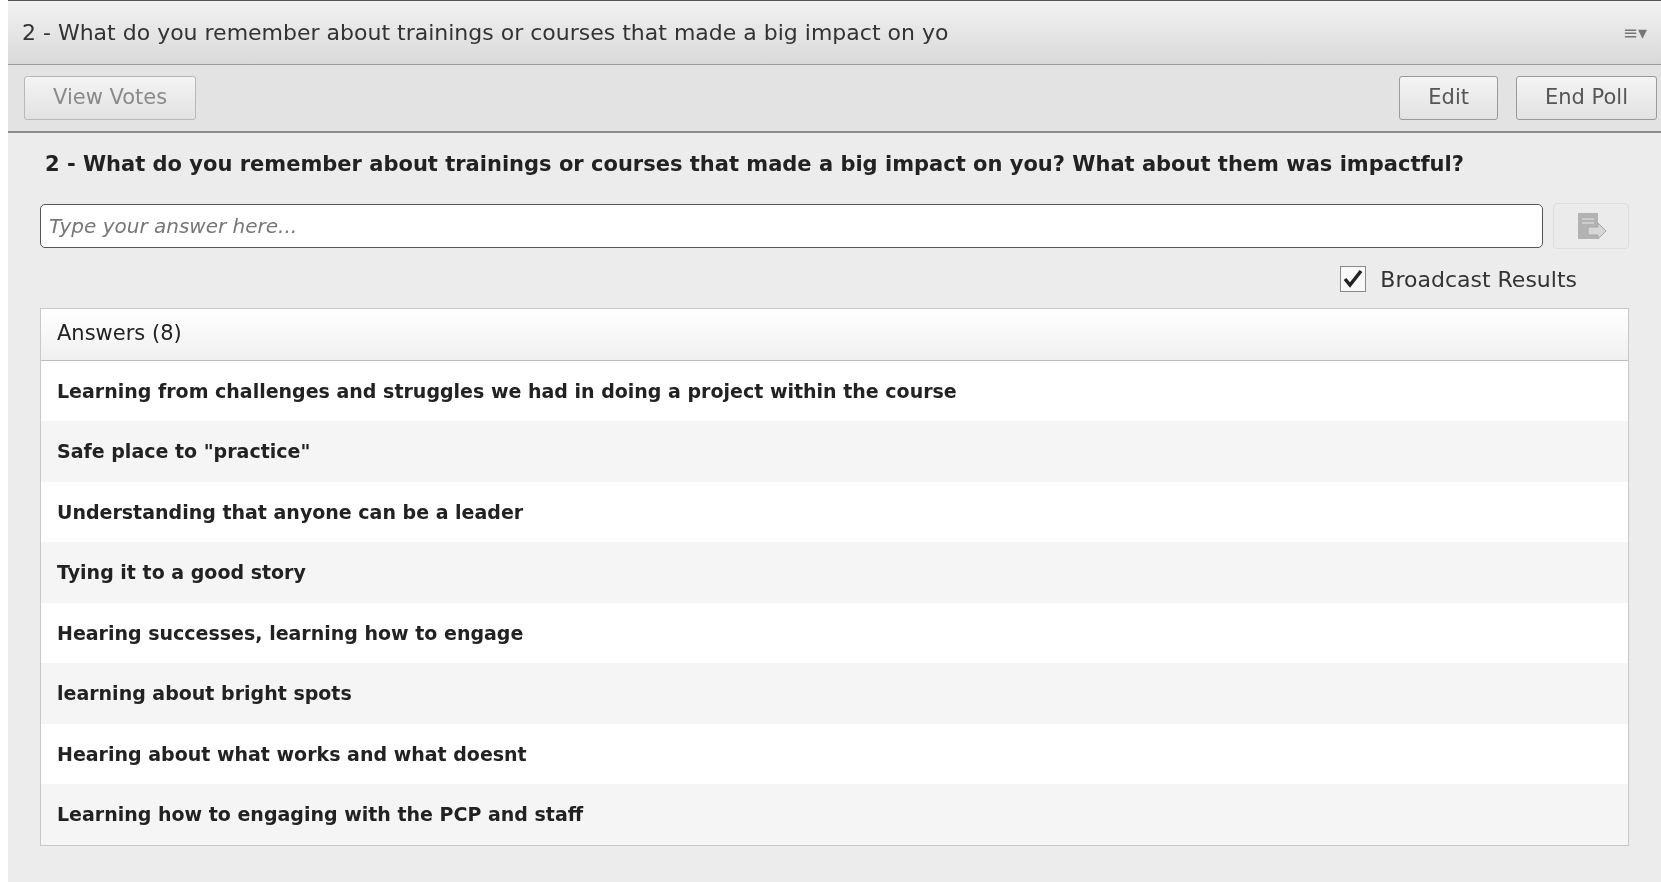 Image resolution: width=1661 pixels, height=882 pixels. What do you see at coordinates (755, 164) in the screenshot?
I see `question-text: 2 - What do you remember about trainings or courses that made a big impact on you? What about them was impactful?` at bounding box center [755, 164].